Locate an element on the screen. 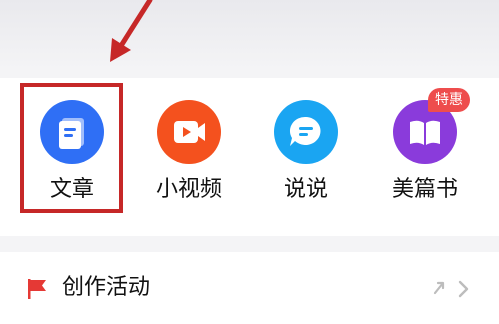 The image size is (499, 324). fire-icon is located at coordinates (439, 288).